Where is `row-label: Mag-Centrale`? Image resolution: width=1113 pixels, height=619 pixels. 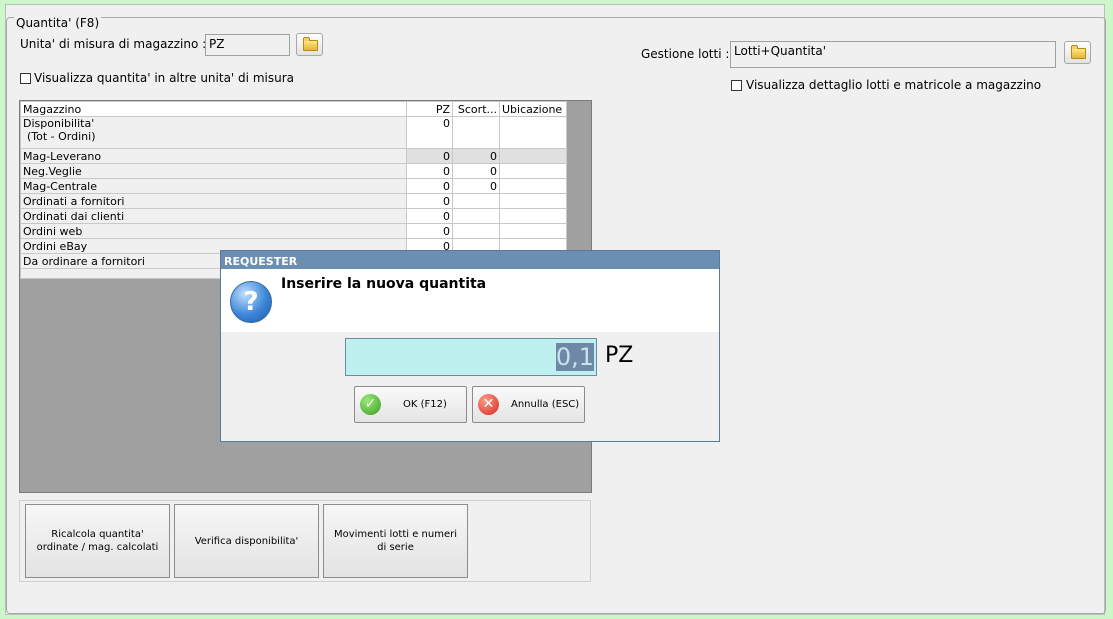
row-label: Mag-Centrale is located at coordinates (213, 186).